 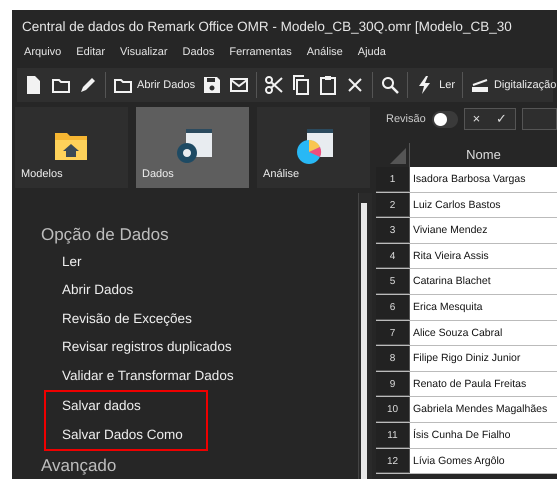 I want to click on table-cell: Lívia Gomes Argôlo, so click(x=483, y=461).